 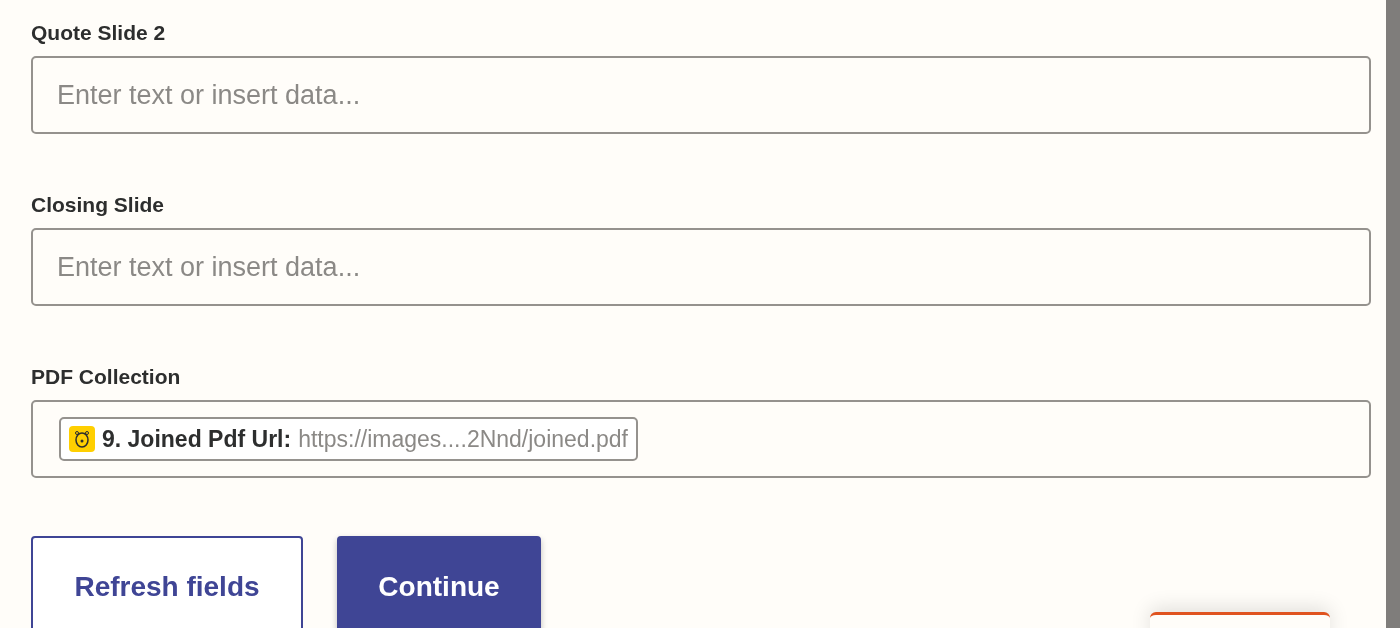 I want to click on bear-icon, so click(x=82, y=439).